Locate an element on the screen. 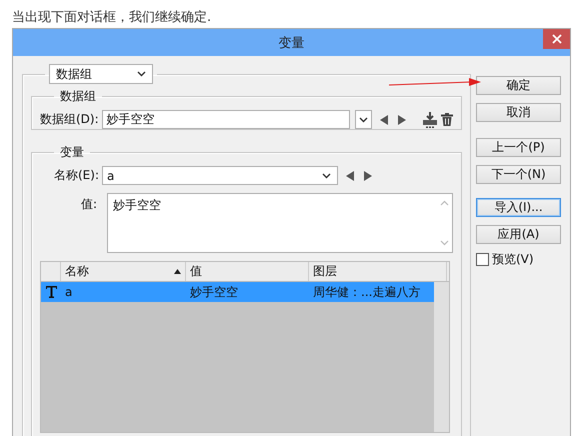 This screenshot has width=582, height=436. trash-icon is located at coordinates (446, 119).